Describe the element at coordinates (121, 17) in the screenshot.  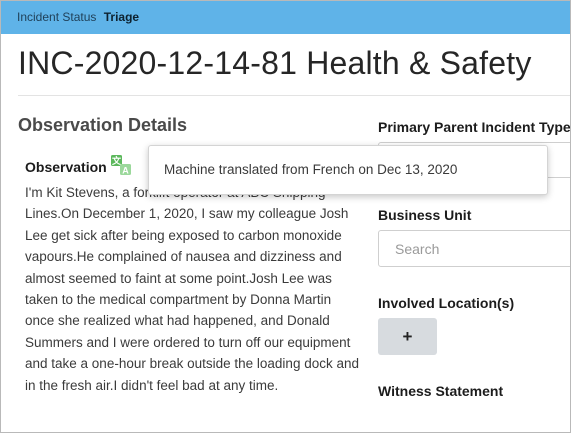
I see `incident-status-value: Triage` at that location.